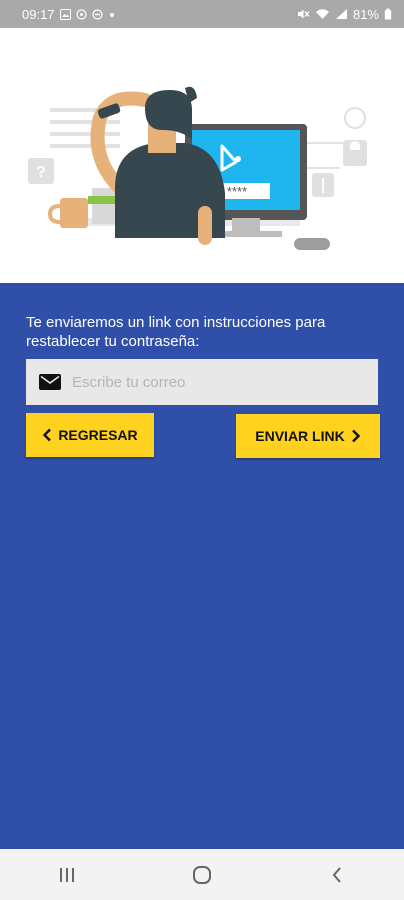 The width and height of the screenshot is (404, 900). I want to click on signal-icon, so click(341, 14).